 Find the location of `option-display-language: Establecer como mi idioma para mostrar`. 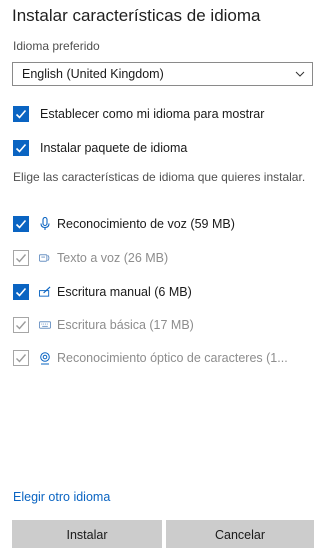

option-display-language: Establecer como mi idioma para mostrar is located at coordinates (138, 114).